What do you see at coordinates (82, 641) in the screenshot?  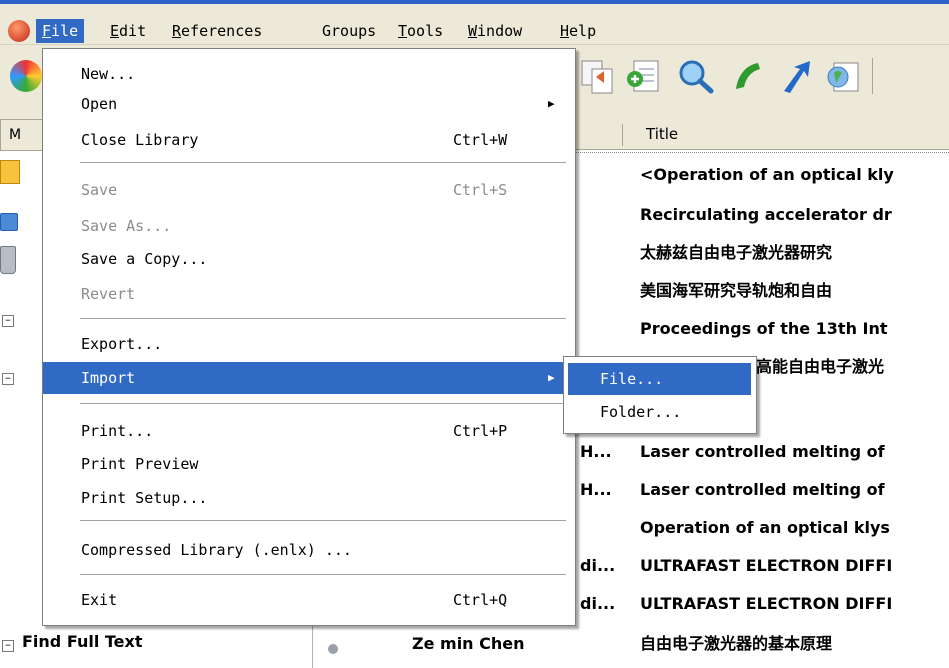 I see `find-full-text-label: Find Full Text` at bounding box center [82, 641].